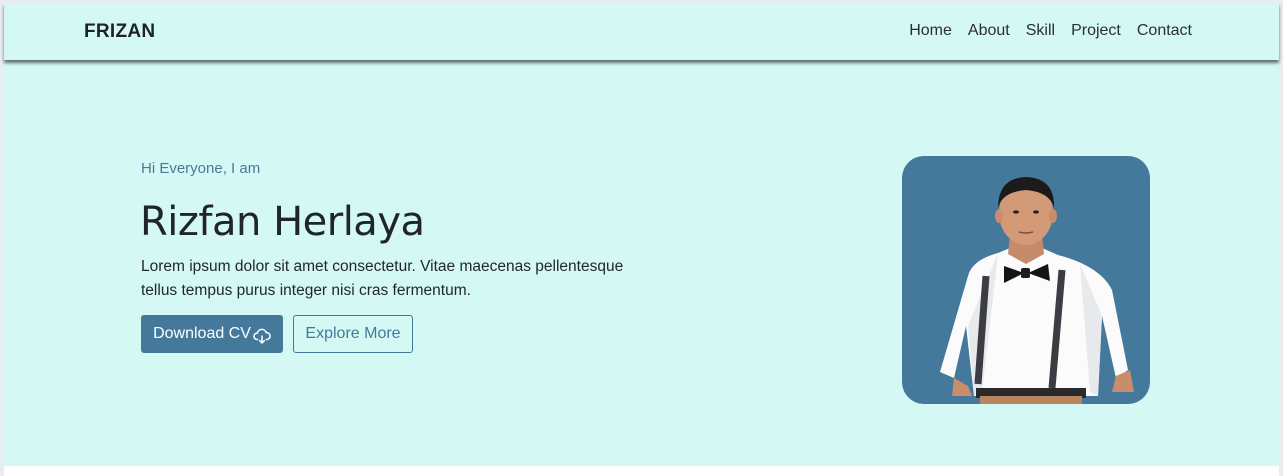  What do you see at coordinates (262, 336) in the screenshot?
I see `cloud-download-icon` at bounding box center [262, 336].